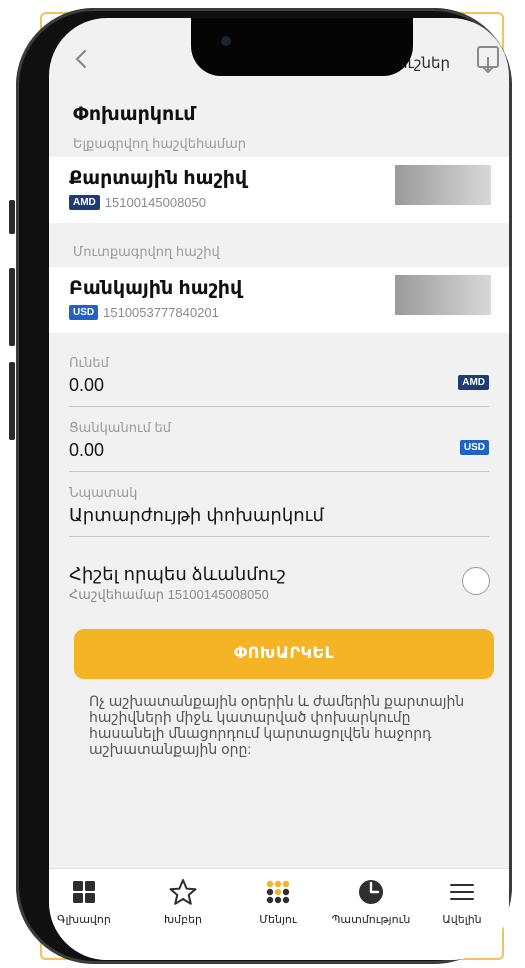 Image resolution: width=525 pixels, height=968 pixels. What do you see at coordinates (302, 47) in the screenshot?
I see `phone-notch` at bounding box center [302, 47].